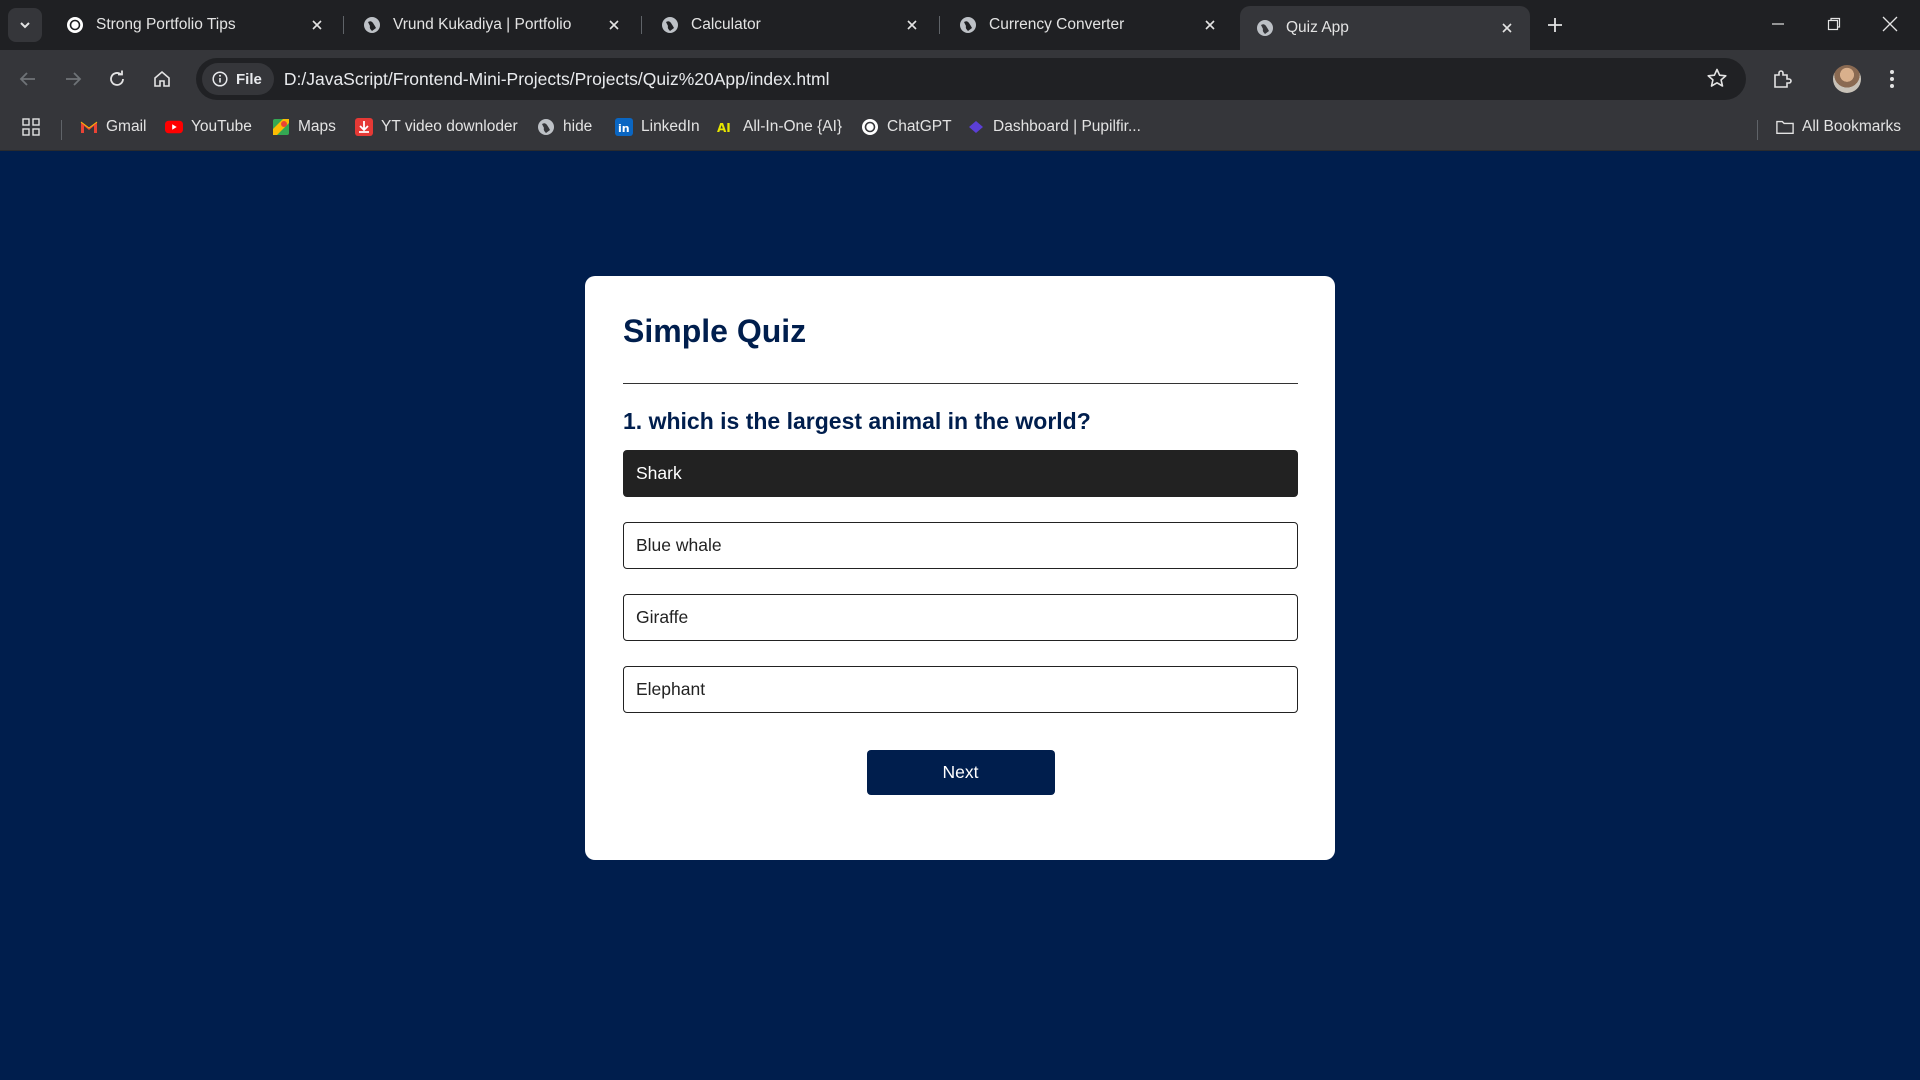  I want to click on back-button, so click(28, 79).